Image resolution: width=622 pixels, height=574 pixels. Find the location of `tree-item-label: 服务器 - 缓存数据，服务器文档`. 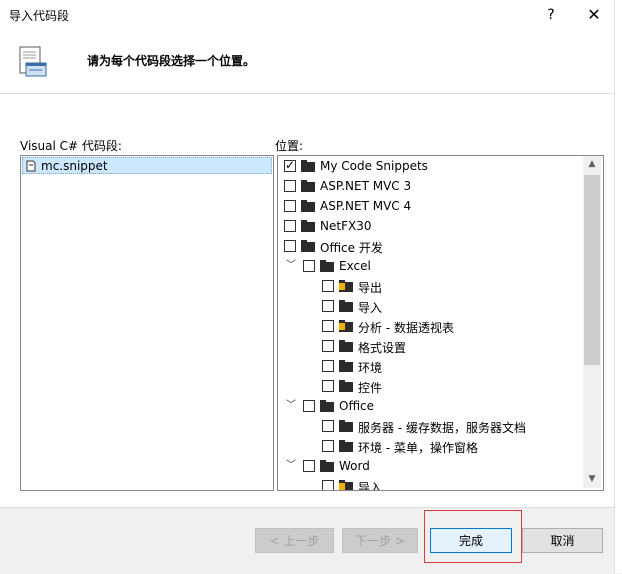

tree-item-label: 服务器 - 缓存数据，服务器文档 is located at coordinates (442, 428).